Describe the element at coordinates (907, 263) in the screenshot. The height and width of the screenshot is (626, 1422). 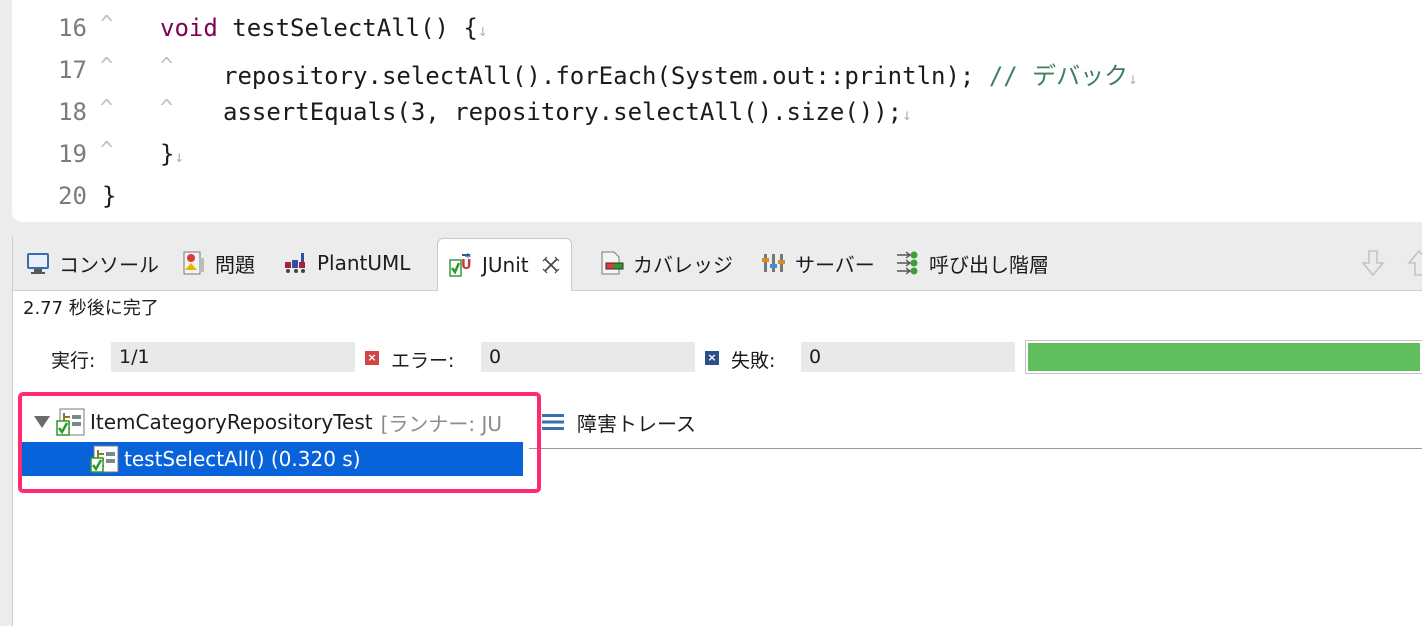
I see `call-hierarchy-icon` at that location.